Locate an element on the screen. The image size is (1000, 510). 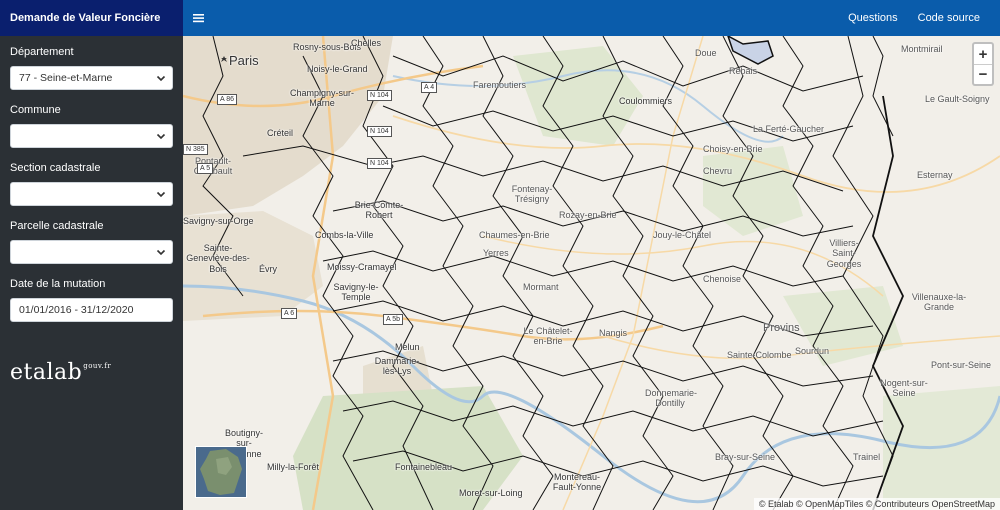
departement-field: Département 77 - Seine-et-Marne is located at coordinates (91, 68).